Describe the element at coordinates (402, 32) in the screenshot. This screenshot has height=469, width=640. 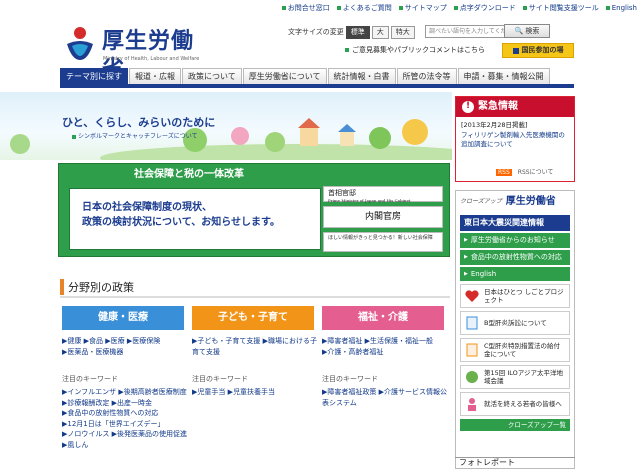
I see `font-size-xlarge: 特大` at that location.